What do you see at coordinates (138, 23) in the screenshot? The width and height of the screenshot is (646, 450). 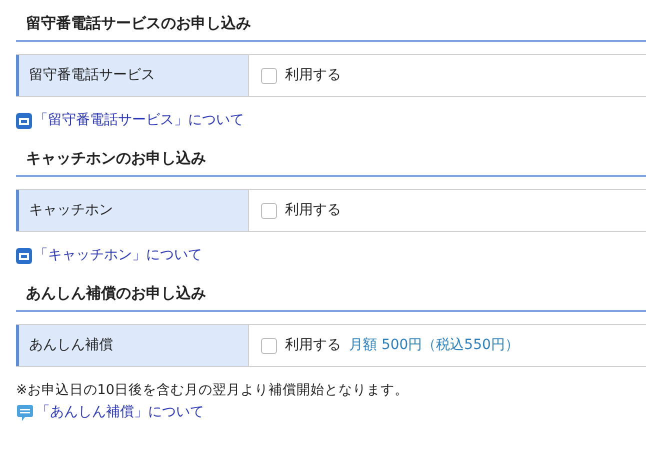 I see `section-heading: 留守番電話サービスのお申し込み` at bounding box center [138, 23].